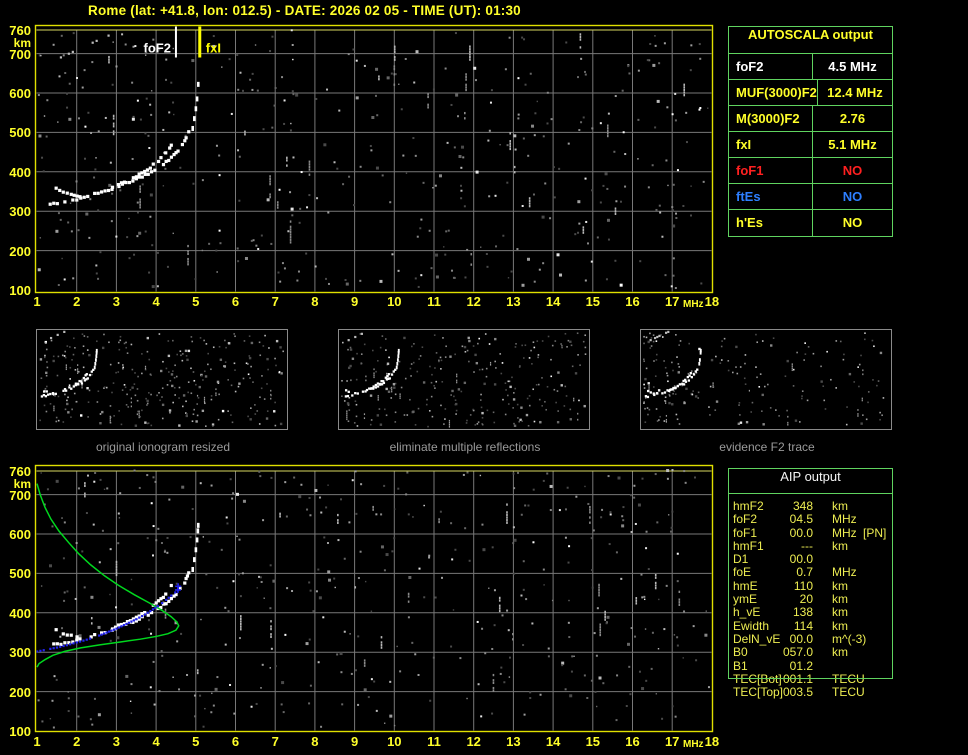  Describe the element at coordinates (810, 40) in the screenshot. I see `autoscala-table-title: AUTOSCALA output` at that location.